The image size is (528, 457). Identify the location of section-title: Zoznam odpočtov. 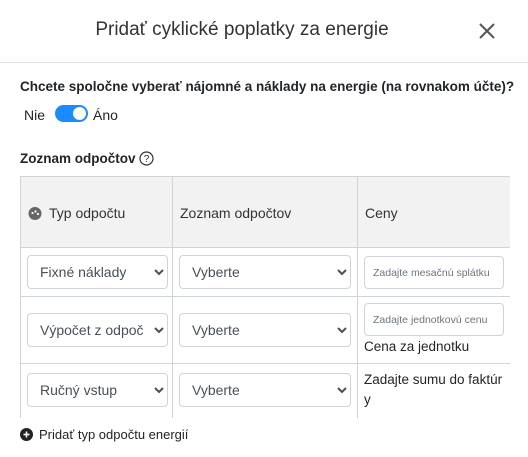
(78, 158).